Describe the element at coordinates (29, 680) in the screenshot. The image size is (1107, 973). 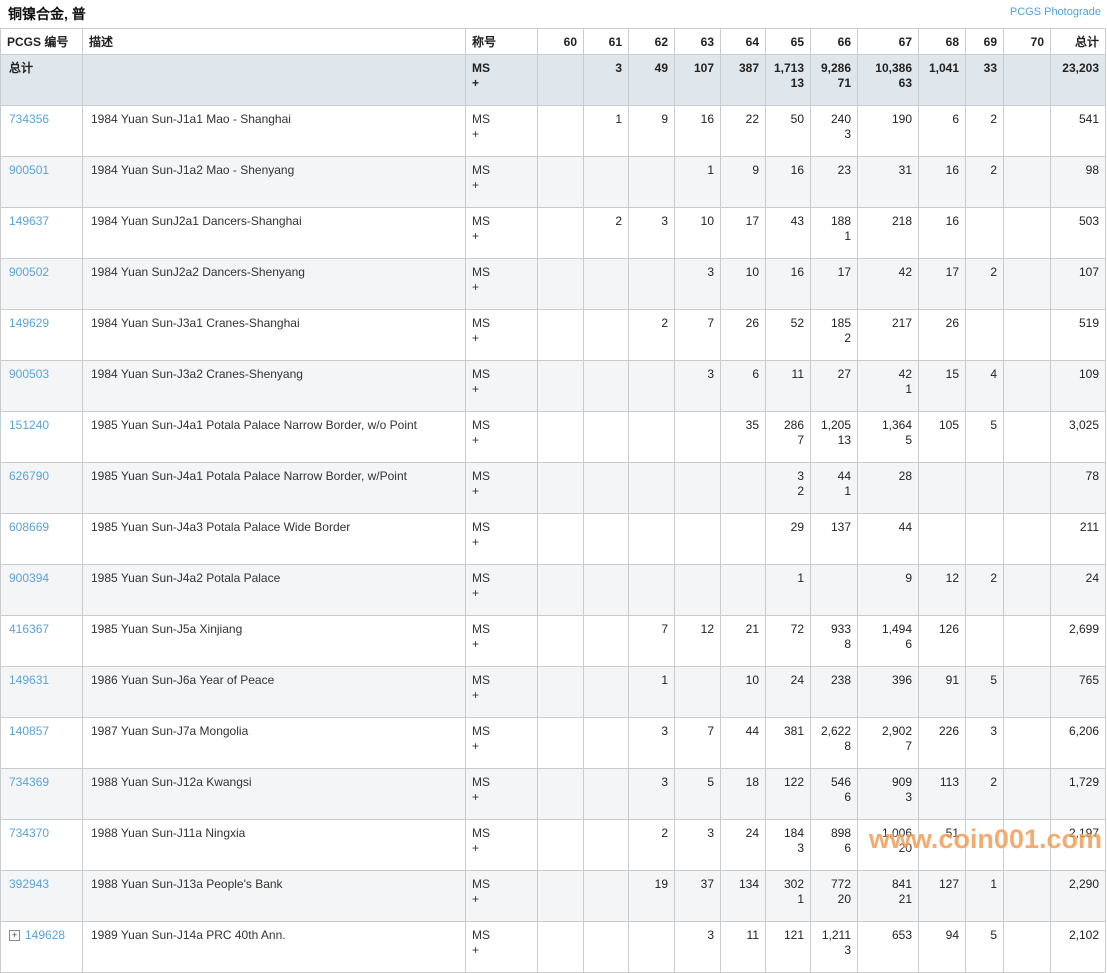
I see `pcgs-number-link: 149631` at that location.